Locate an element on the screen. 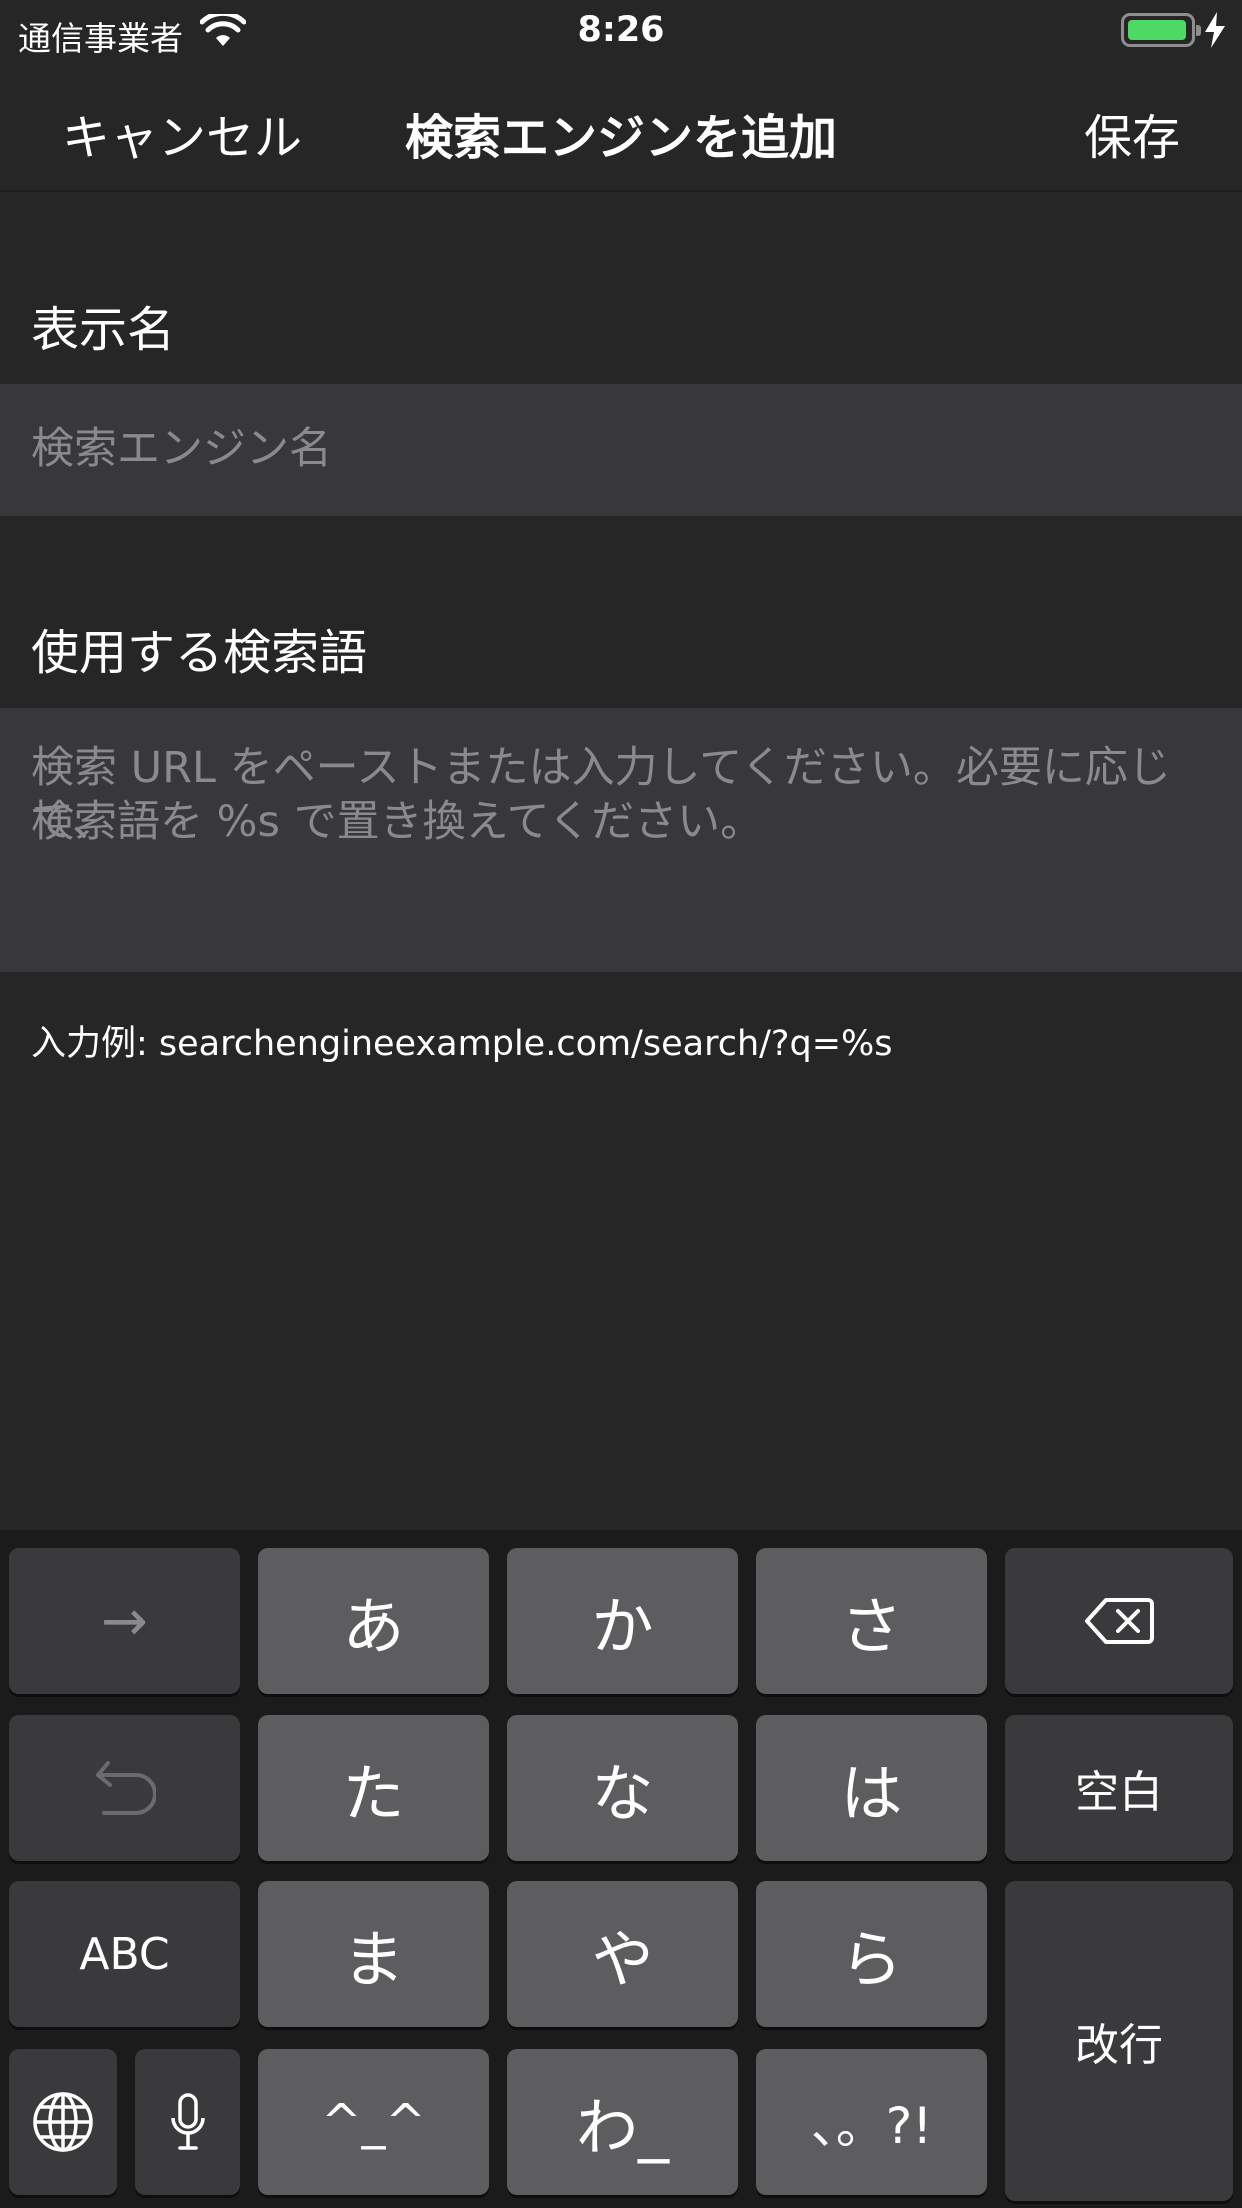 Image resolution: width=1242 pixels, height=2208 pixels. battery-icon is located at coordinates (1161, 30).